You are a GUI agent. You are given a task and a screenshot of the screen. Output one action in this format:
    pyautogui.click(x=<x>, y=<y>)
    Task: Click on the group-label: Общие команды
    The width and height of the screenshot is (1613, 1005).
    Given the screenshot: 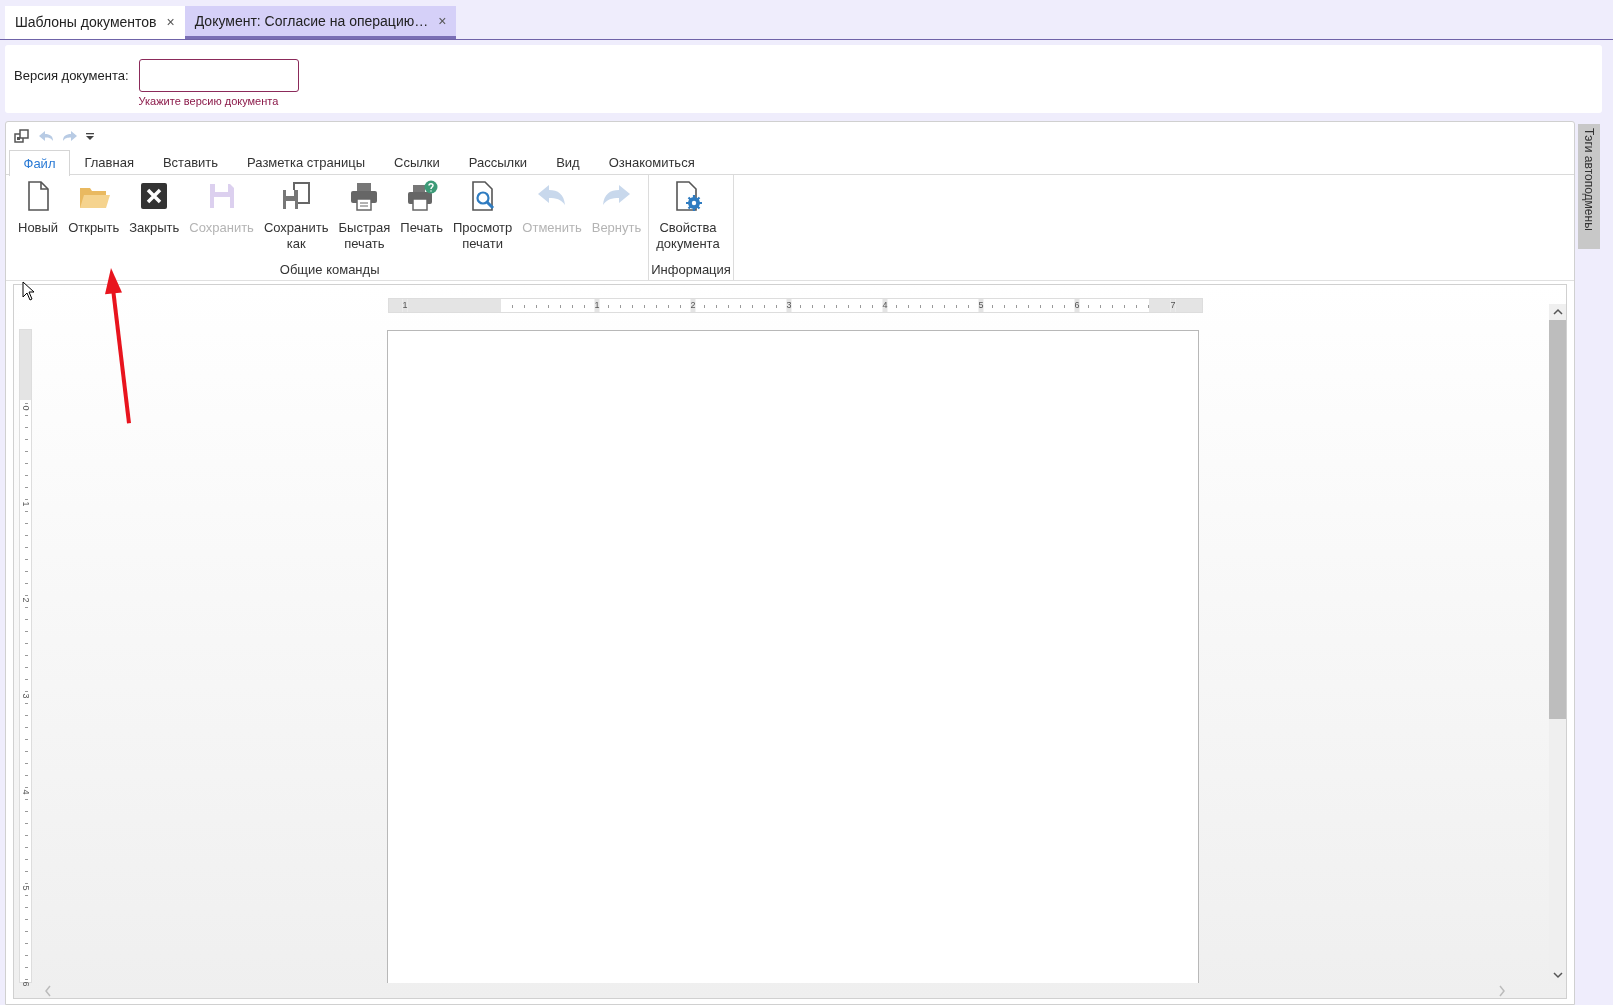 What is the action you would take?
    pyautogui.click(x=329, y=270)
    